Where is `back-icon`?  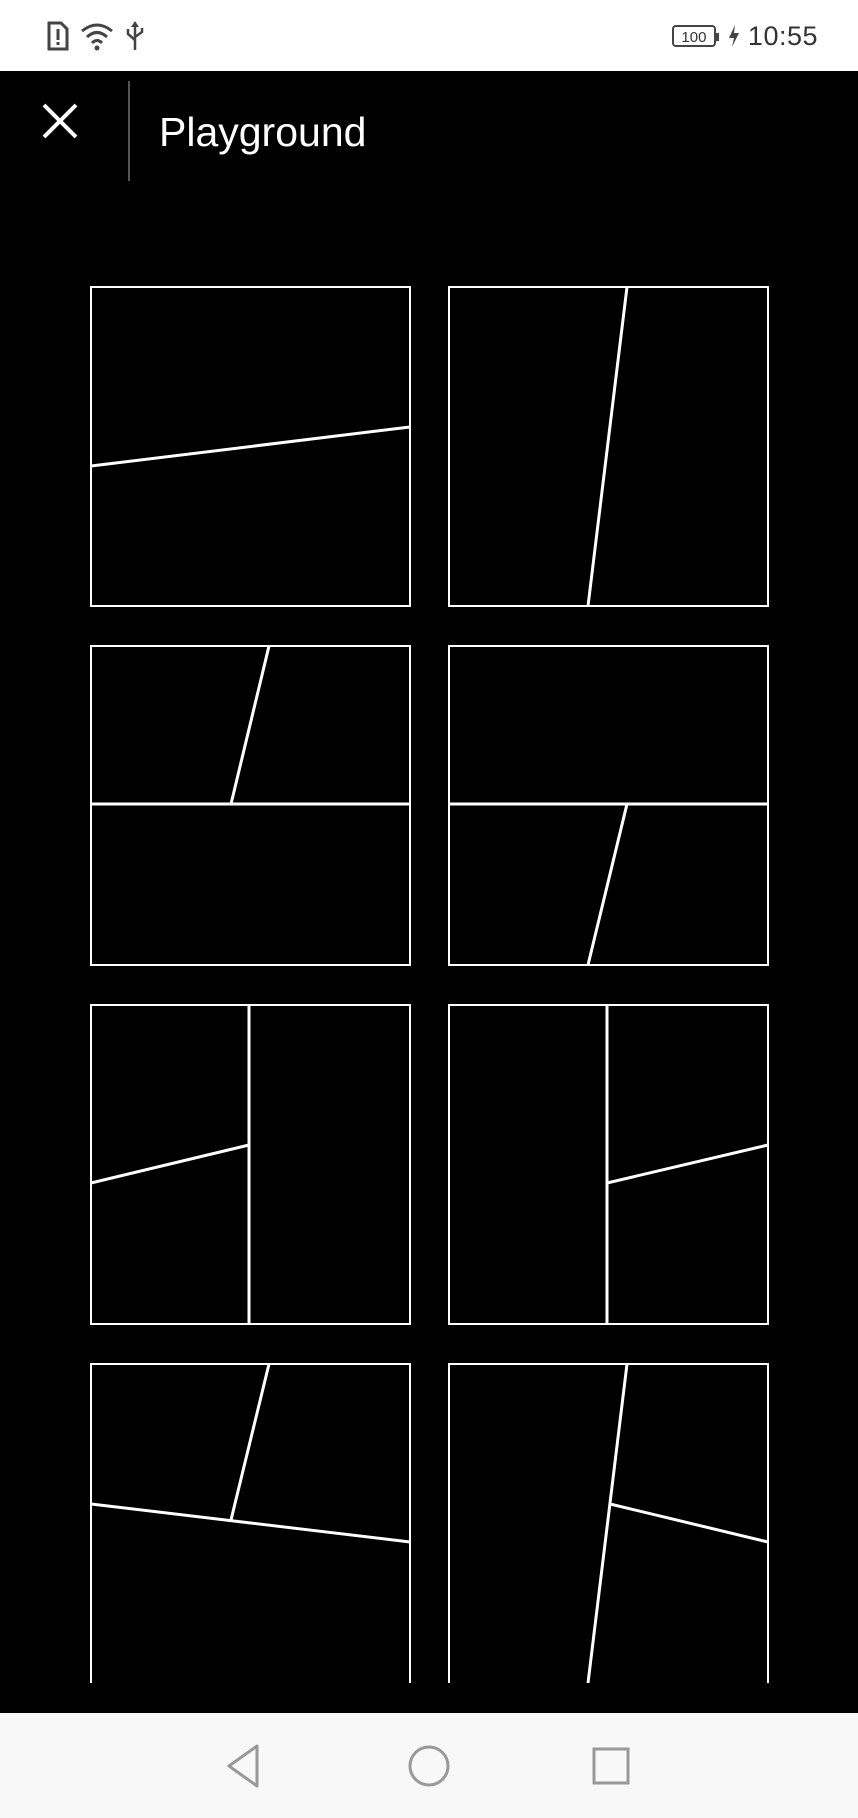 back-icon is located at coordinates (243, 1766).